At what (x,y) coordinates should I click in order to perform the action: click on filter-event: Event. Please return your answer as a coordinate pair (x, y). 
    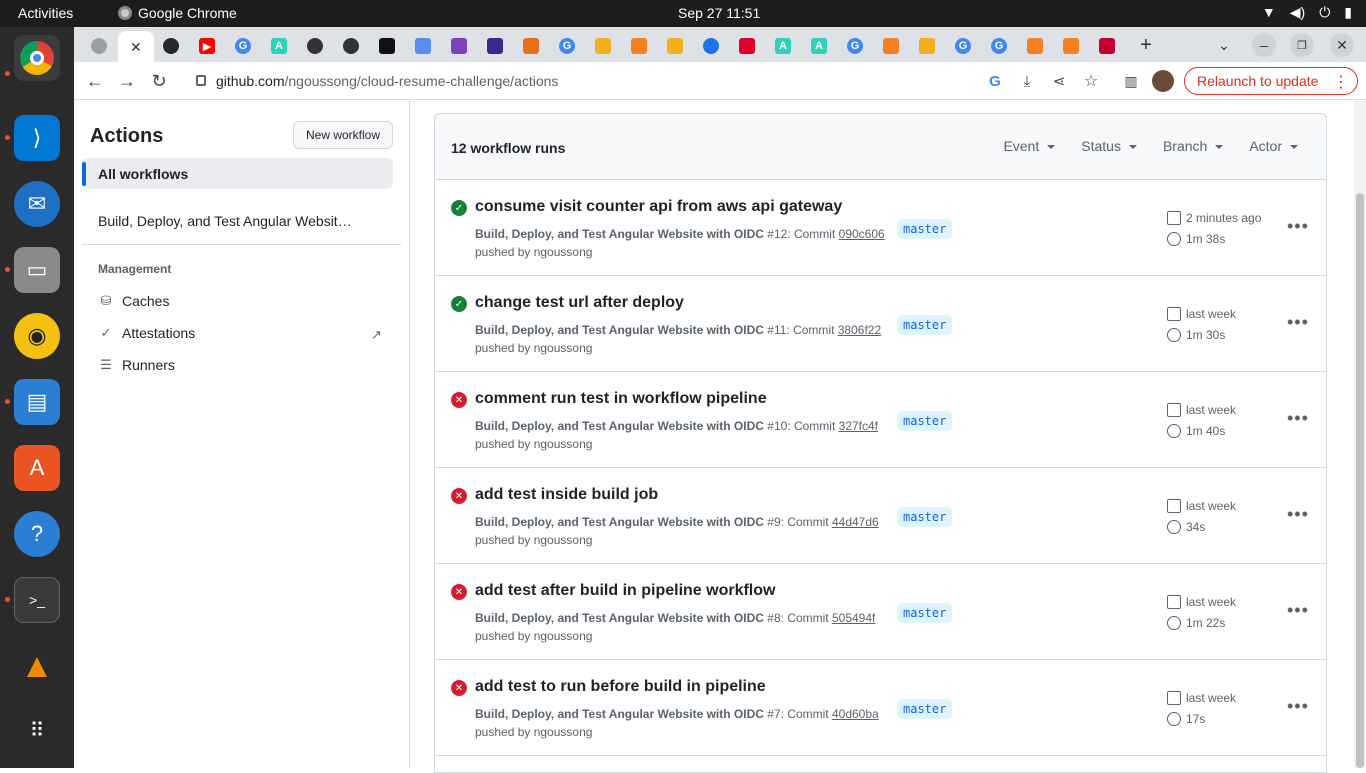
    Looking at the image, I should click on (1029, 146).